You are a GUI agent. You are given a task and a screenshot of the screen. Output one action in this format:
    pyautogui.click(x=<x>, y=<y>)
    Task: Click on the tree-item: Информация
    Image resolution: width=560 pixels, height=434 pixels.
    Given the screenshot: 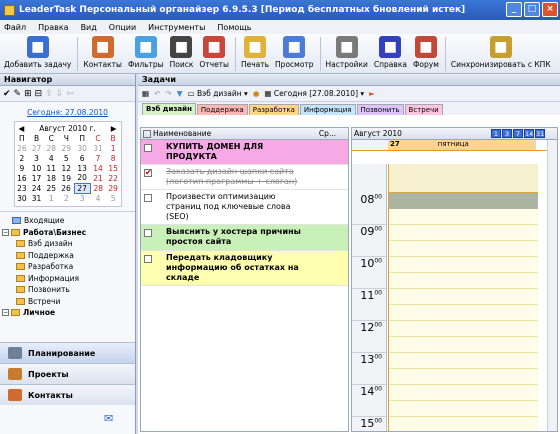 What is the action you would take?
    pyautogui.click(x=67, y=279)
    